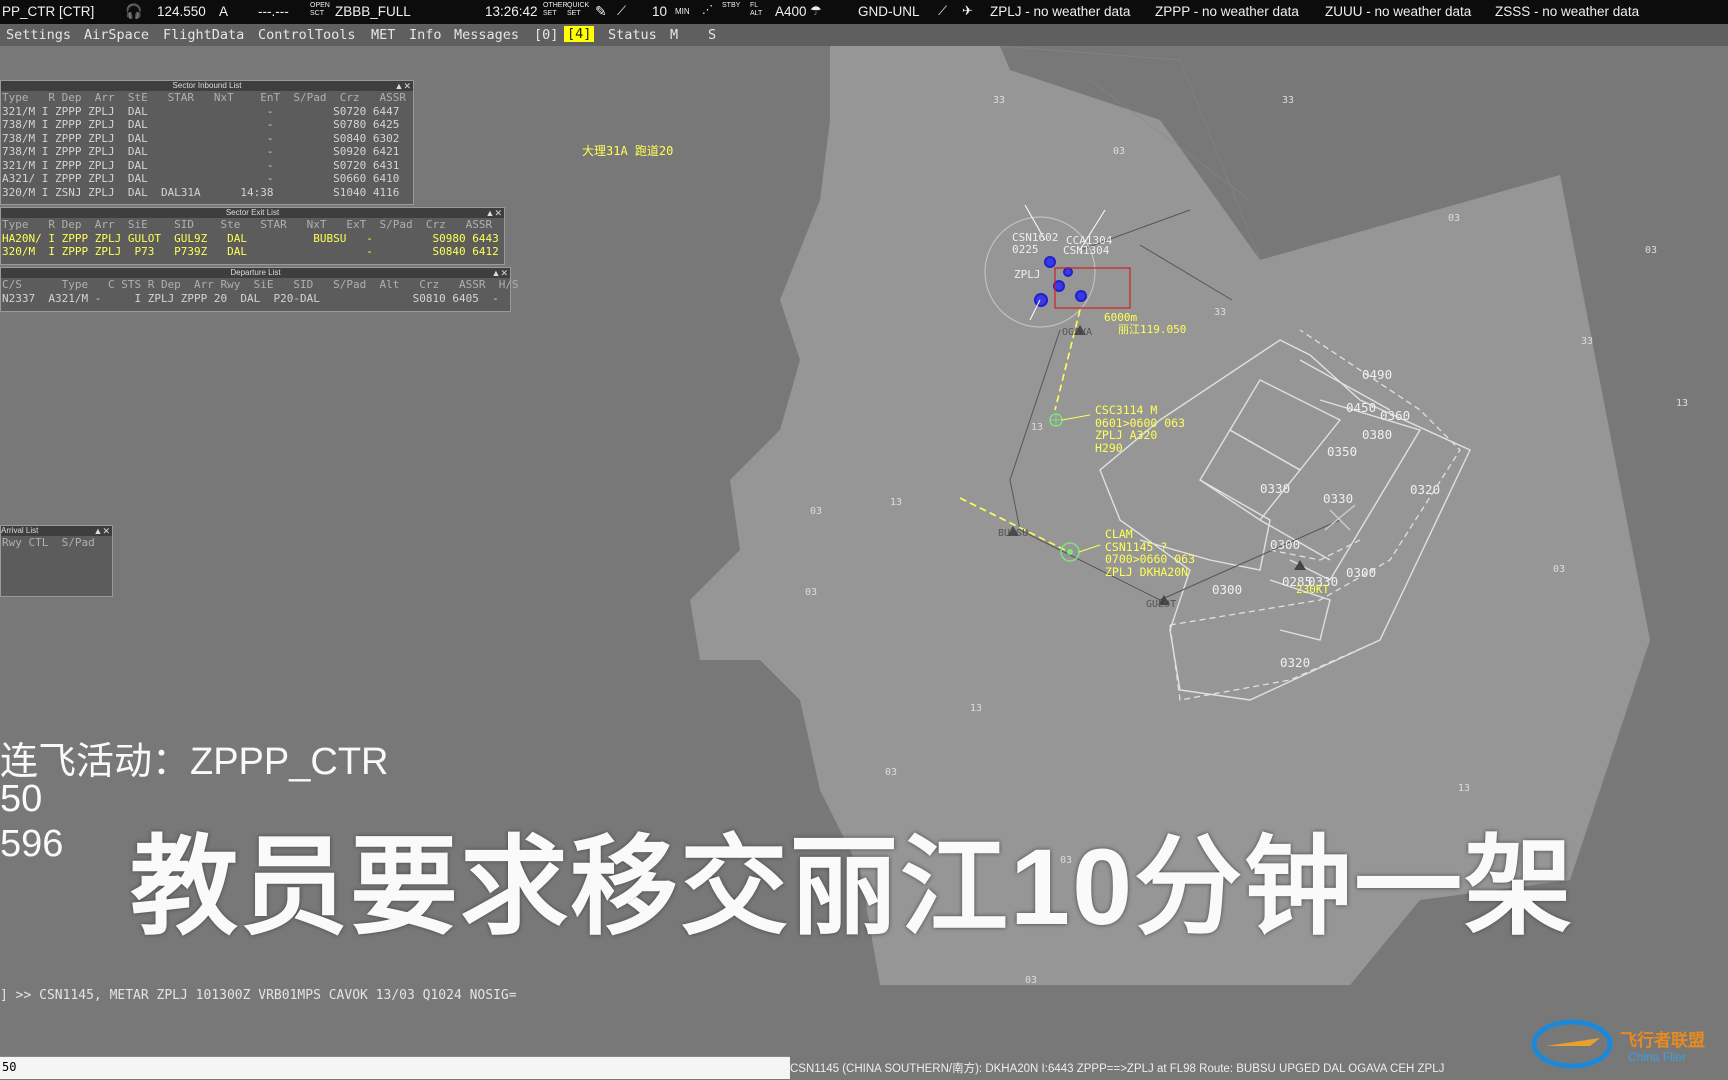  Describe the element at coordinates (207, 166) in the screenshot. I see `list-item: 321/M I ZPPP ZPLJ DAL - S0720 6431` at that location.